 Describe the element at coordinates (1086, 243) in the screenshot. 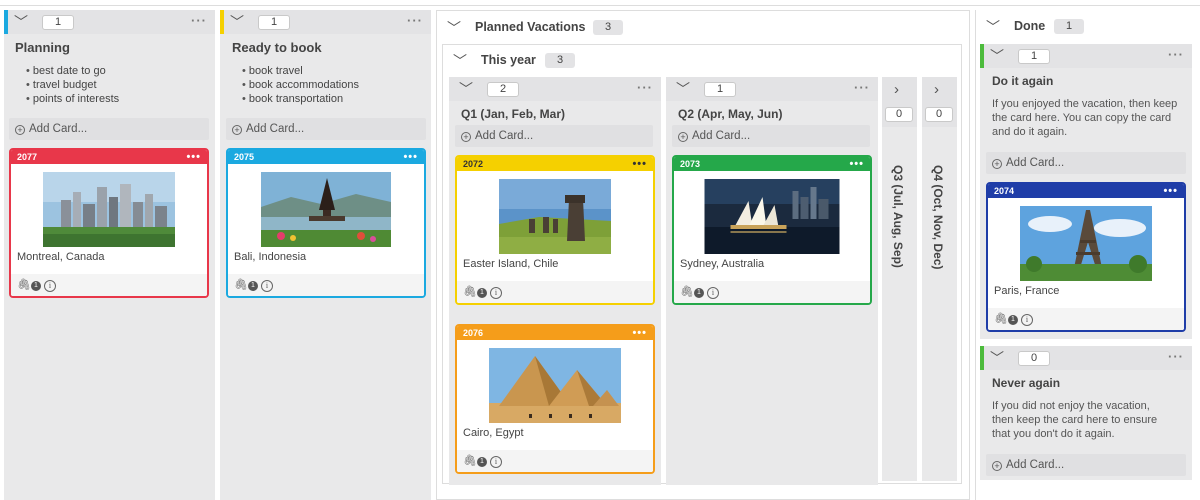

I see `card-image-paris` at that location.